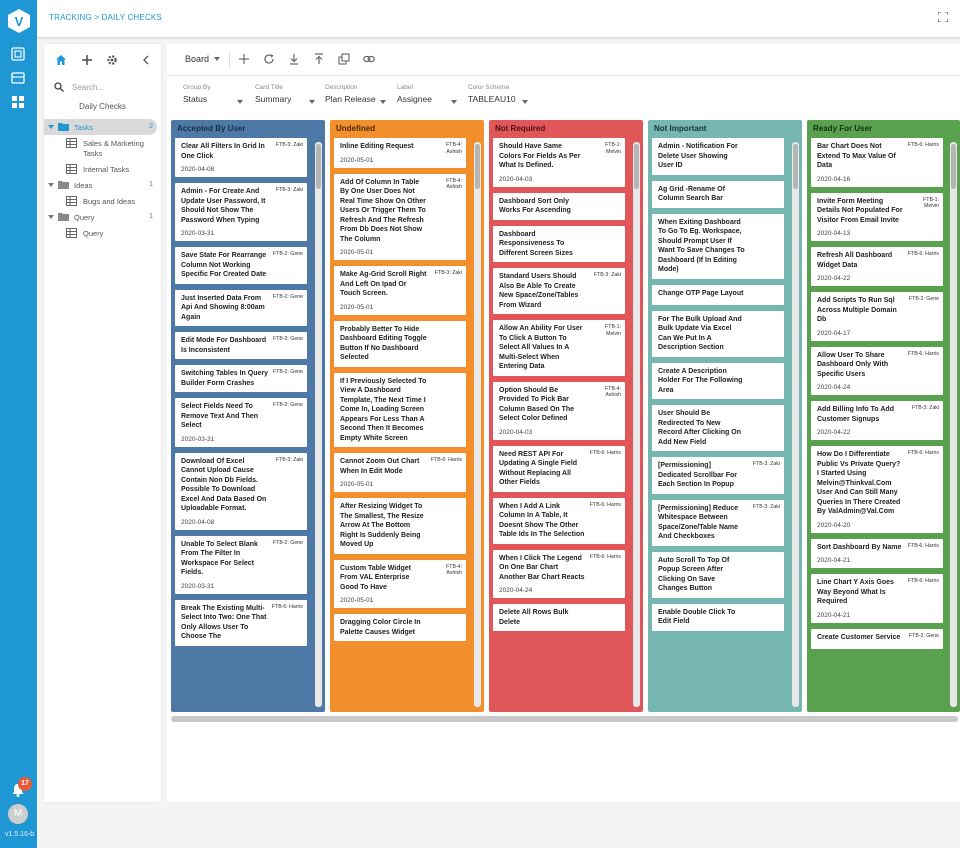  What do you see at coordinates (285, 98) in the screenshot?
I see `card-title-select: Card Title Summary` at bounding box center [285, 98].